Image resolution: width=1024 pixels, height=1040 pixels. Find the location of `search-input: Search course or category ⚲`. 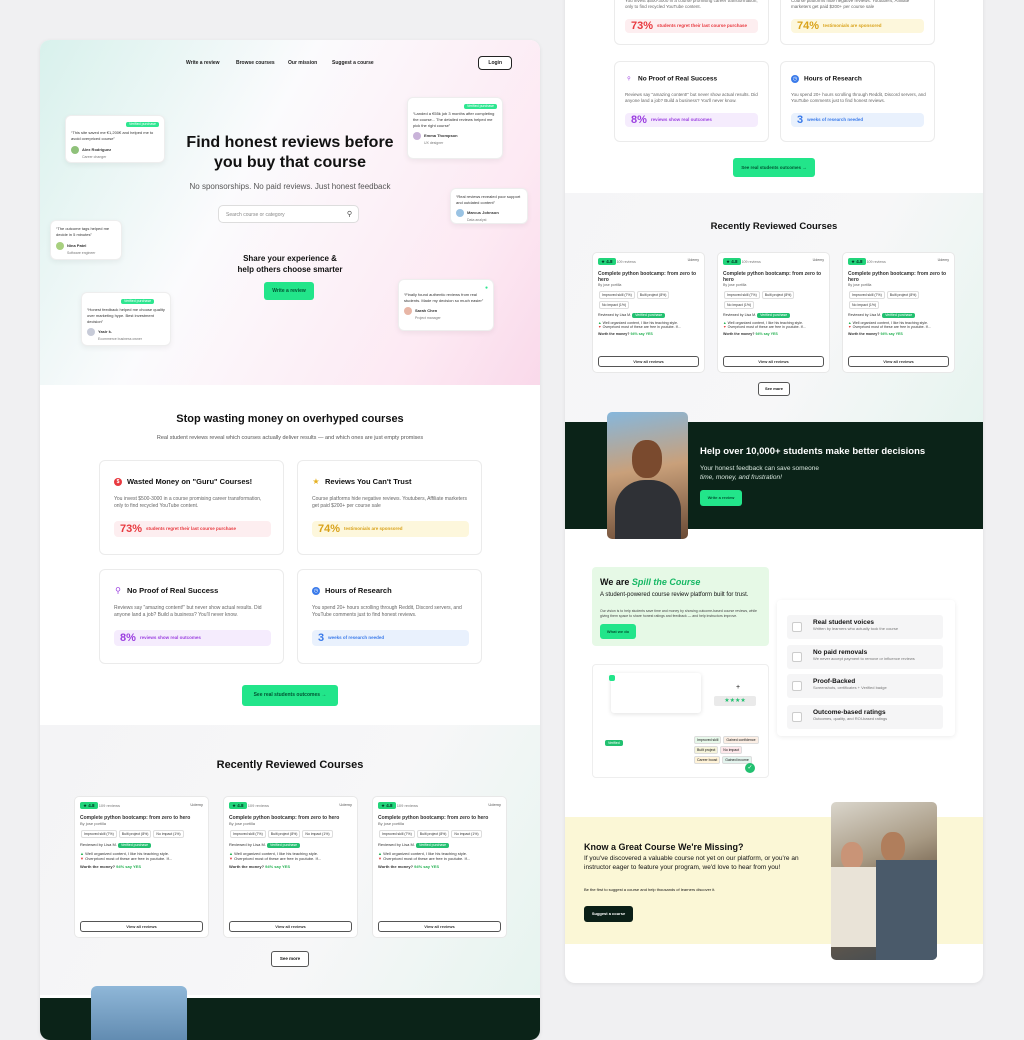

search-input: Search course or category ⚲ is located at coordinates (288, 214).